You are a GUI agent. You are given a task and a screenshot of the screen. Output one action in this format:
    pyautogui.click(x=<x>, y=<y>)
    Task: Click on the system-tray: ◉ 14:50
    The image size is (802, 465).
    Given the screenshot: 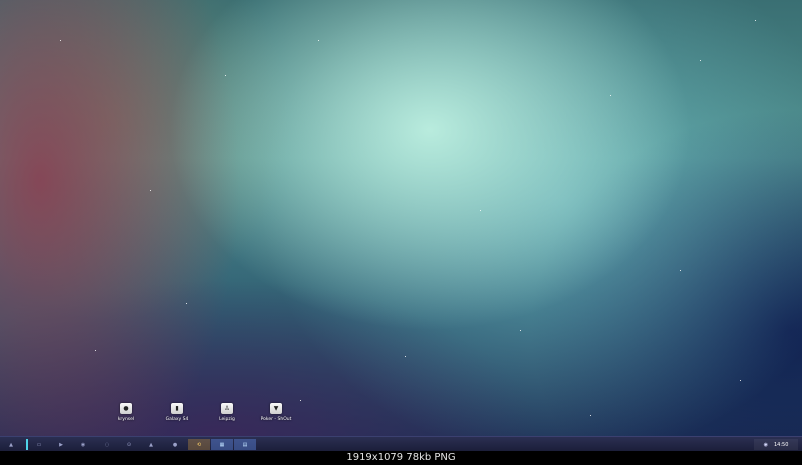 What is the action you would take?
    pyautogui.click(x=776, y=444)
    